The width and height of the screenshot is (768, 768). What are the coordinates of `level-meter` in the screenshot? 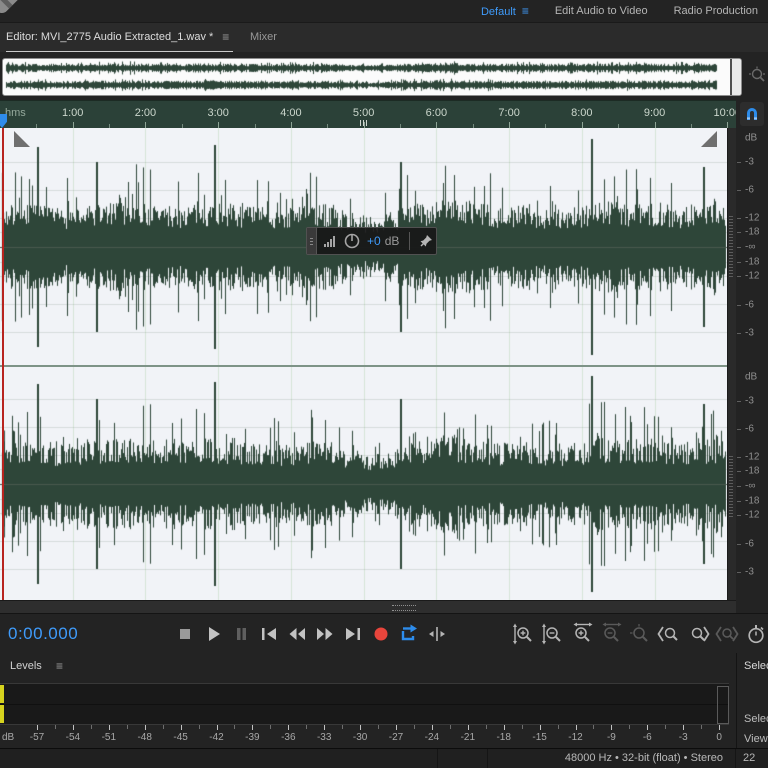 It's located at (364, 704).